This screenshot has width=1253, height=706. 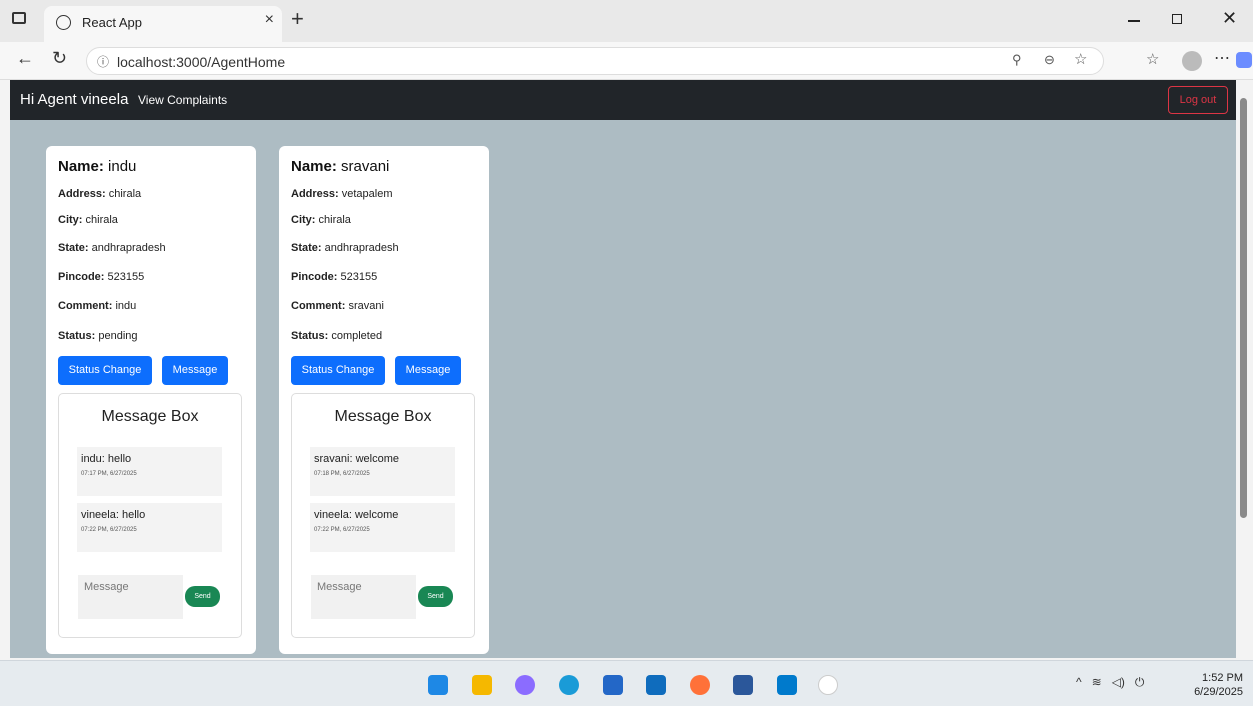 I want to click on address-bar-row: ← ↻ ⓘ localhost:3000/AgentHome ⚲ ⊖ ☆ ☆ ⋯, so click(x=626, y=61).